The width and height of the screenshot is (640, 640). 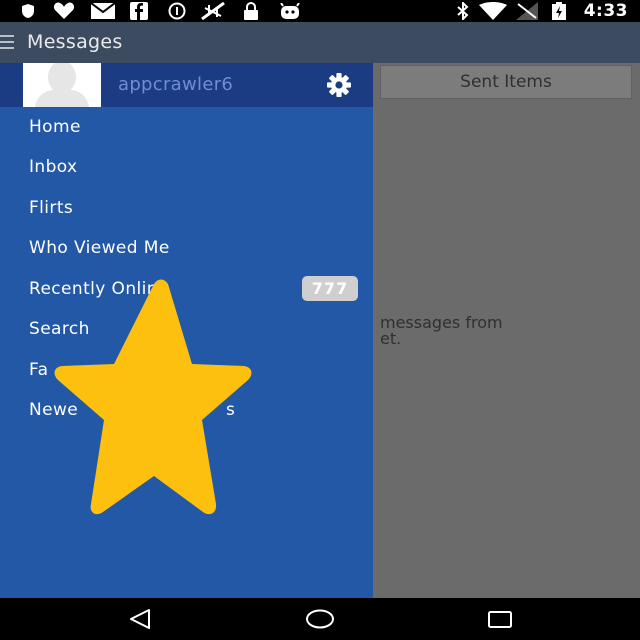 I want to click on signal-icon, so click(x=527, y=11).